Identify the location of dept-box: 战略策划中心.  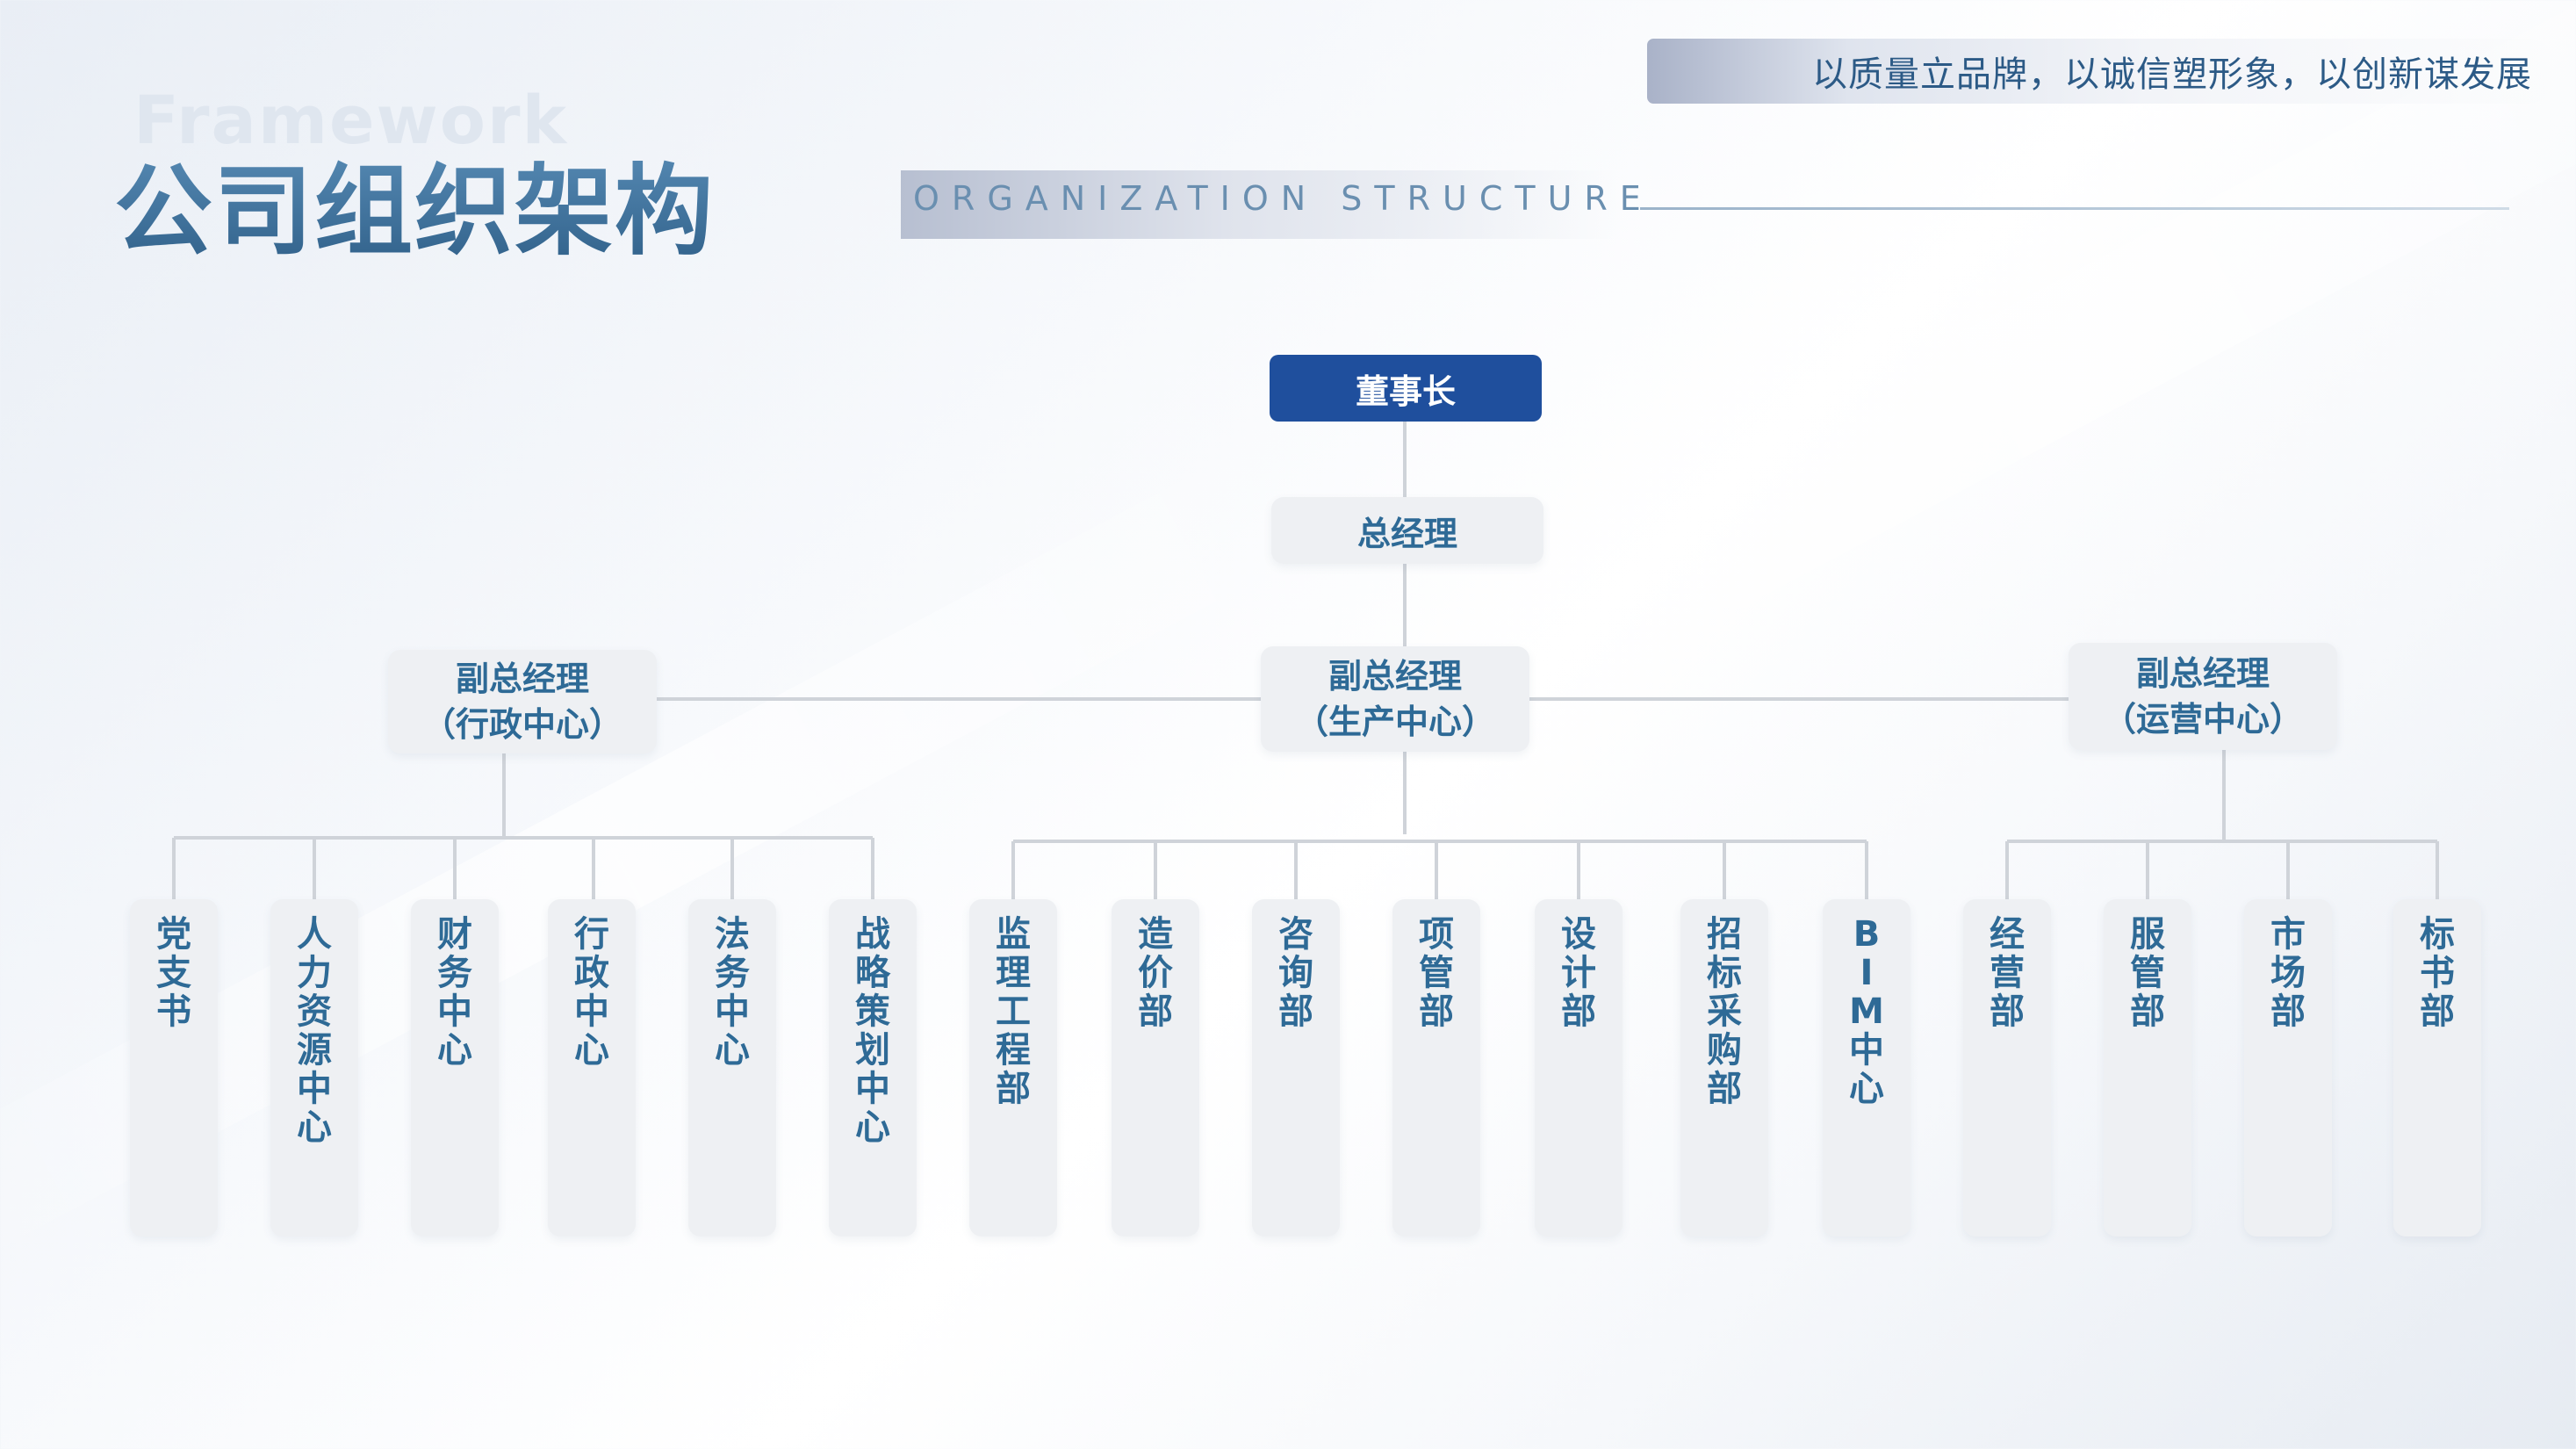
(873, 1068).